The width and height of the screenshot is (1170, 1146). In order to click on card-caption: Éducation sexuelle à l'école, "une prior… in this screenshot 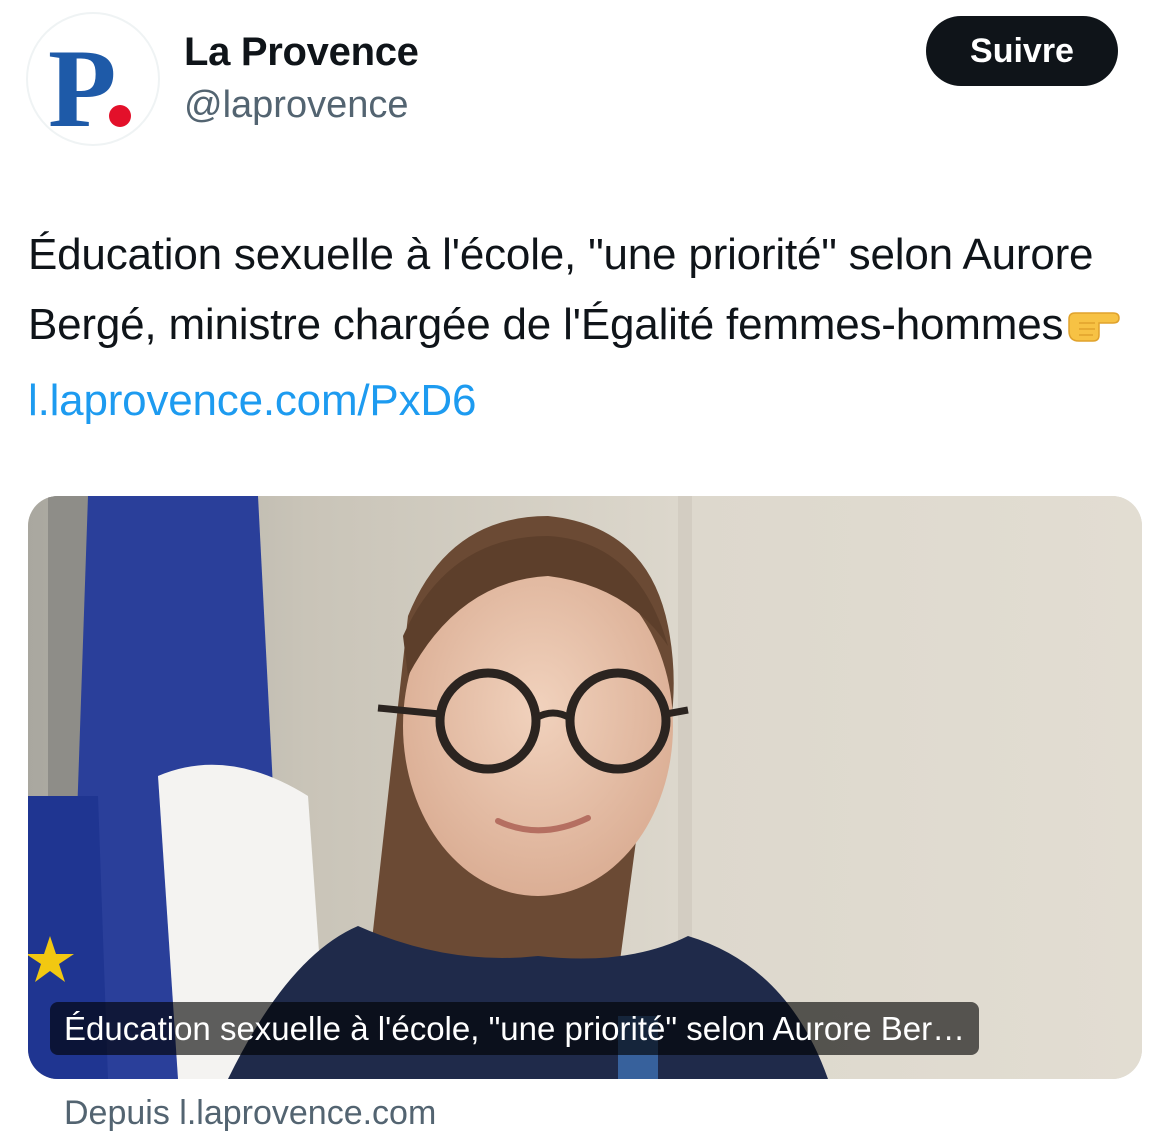, I will do `click(515, 1028)`.